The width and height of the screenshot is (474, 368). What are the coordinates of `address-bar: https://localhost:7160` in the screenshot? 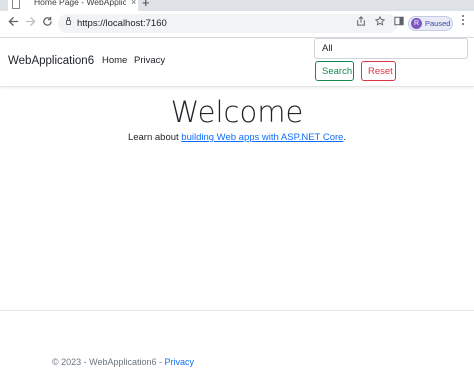 It's located at (228, 23).